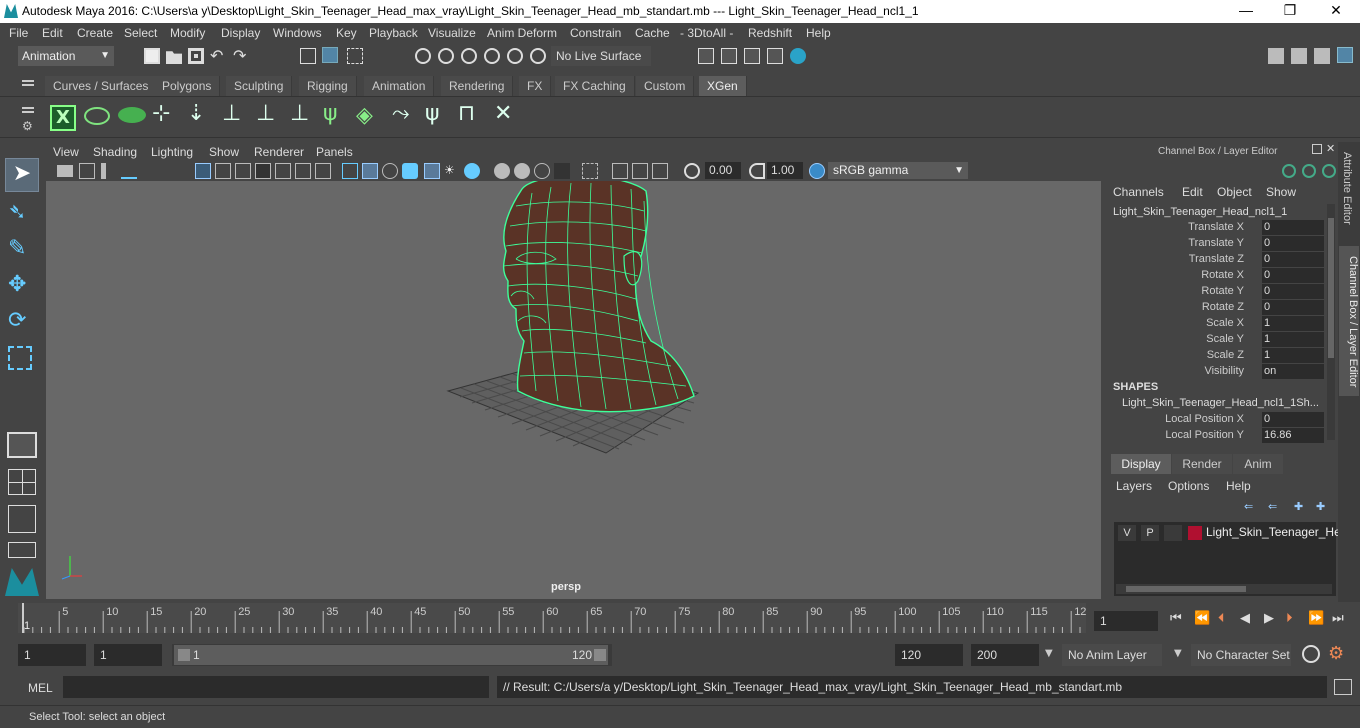  I want to click on xgen-mesh-icon: ◈, so click(364, 115).